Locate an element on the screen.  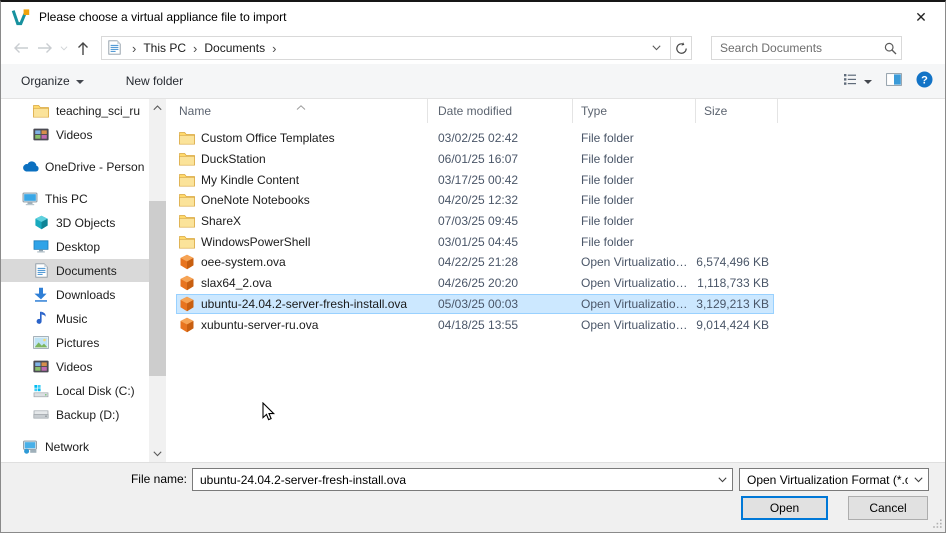
date-modified-cell: 07/03/25 09:45 is located at coordinates (478, 221).